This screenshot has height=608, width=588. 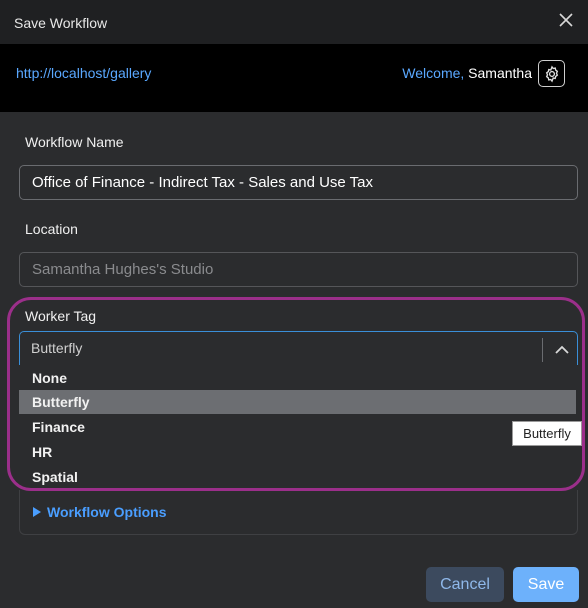 I want to click on gallery-url-link: http://localhost/gallery, so click(x=83, y=73).